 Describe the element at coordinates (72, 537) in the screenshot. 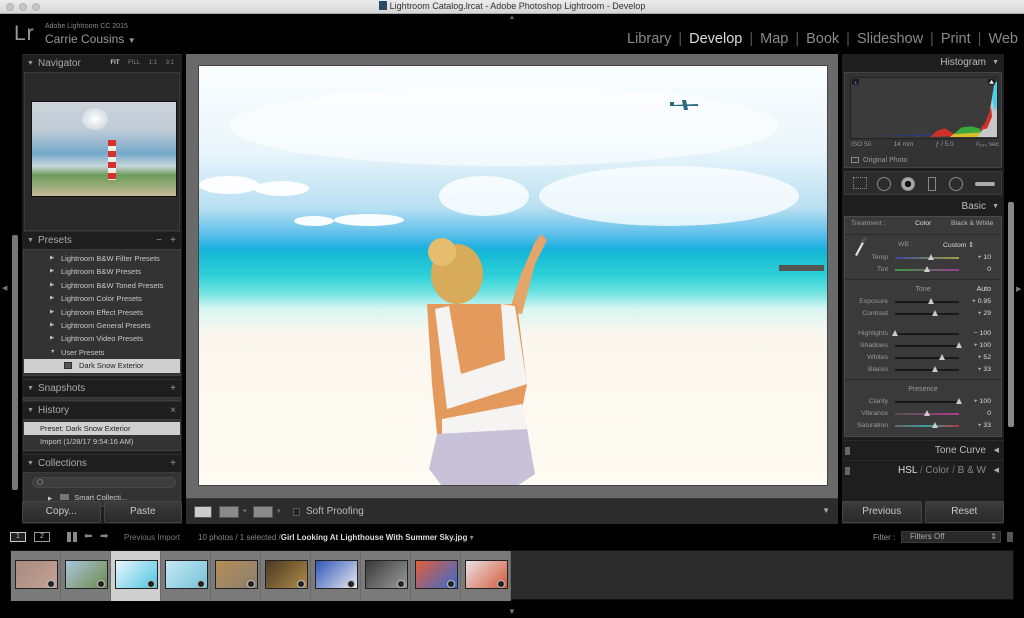

I see `grid-view-icon` at that location.